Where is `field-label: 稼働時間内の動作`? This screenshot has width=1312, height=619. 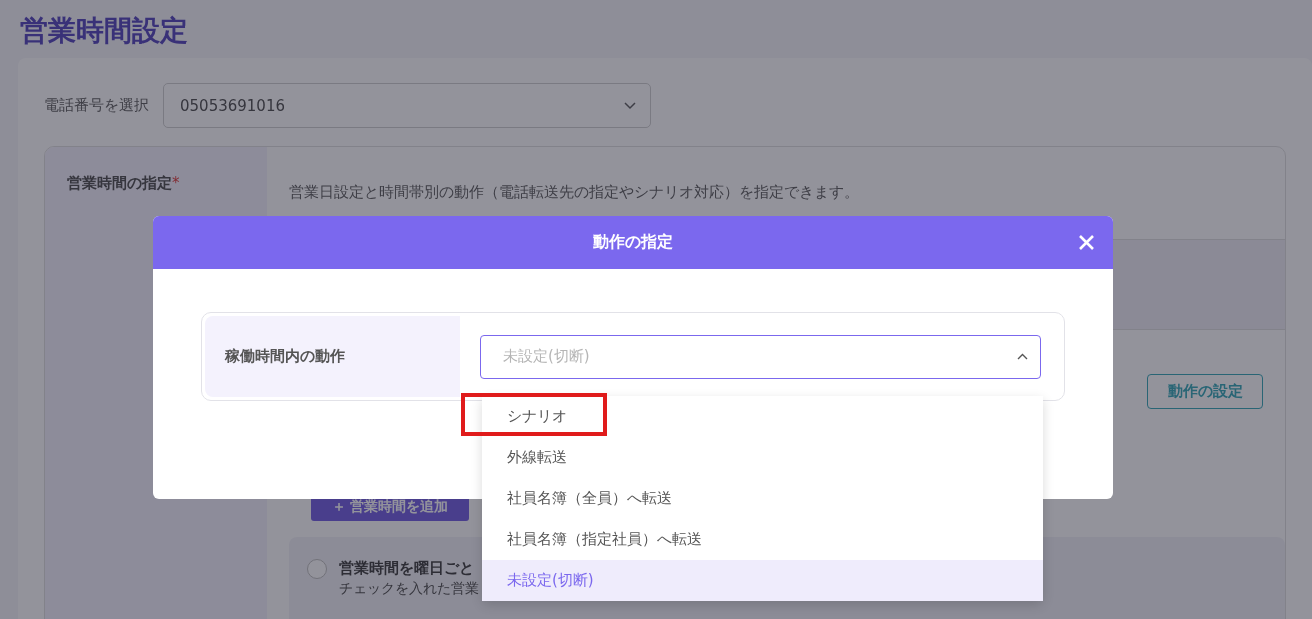 field-label: 稼働時間内の動作 is located at coordinates (285, 356).